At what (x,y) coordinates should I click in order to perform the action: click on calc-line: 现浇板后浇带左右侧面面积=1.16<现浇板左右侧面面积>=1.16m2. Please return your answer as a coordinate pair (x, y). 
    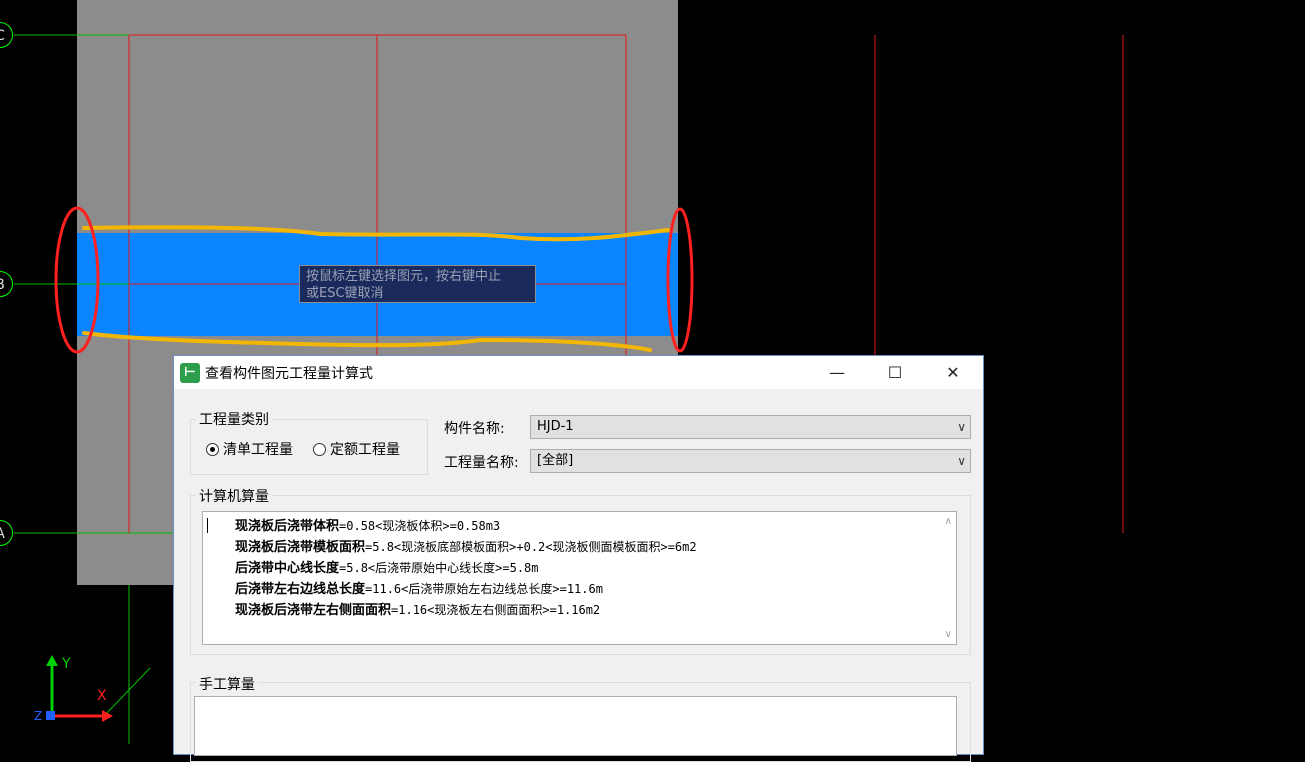
    Looking at the image, I should click on (466, 610).